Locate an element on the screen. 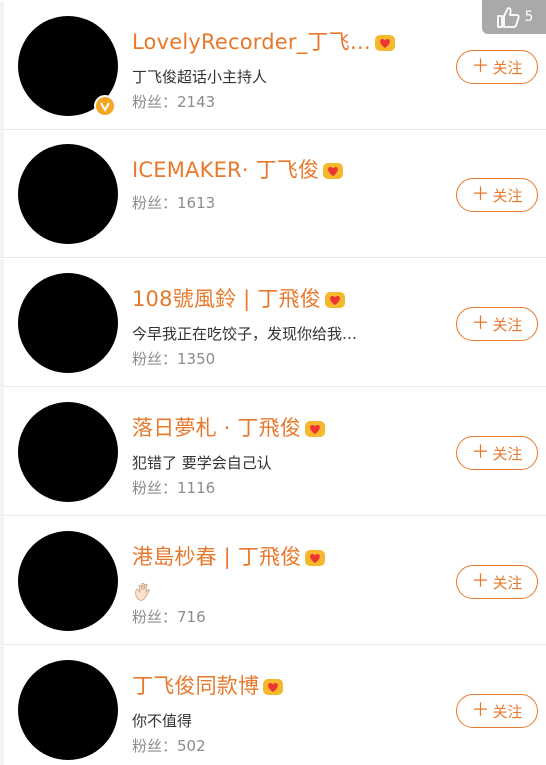  waving-hand-icon is located at coordinates (142, 591).